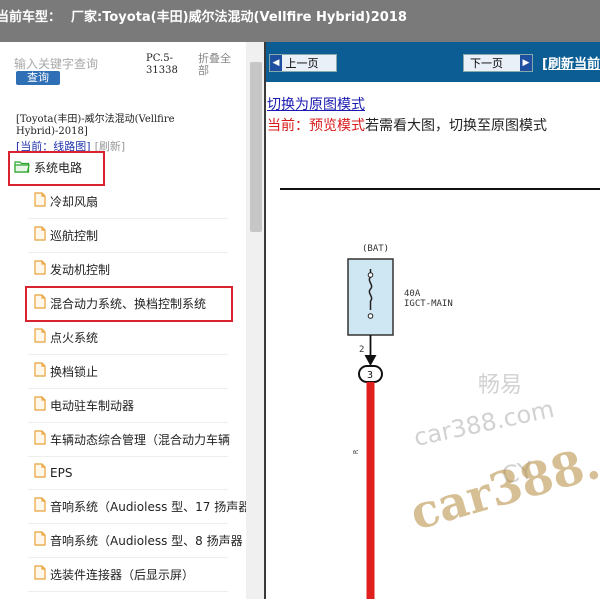 The image size is (600, 599). What do you see at coordinates (140, 406) in the screenshot?
I see `tree-item: 电动驻车制动器` at bounding box center [140, 406].